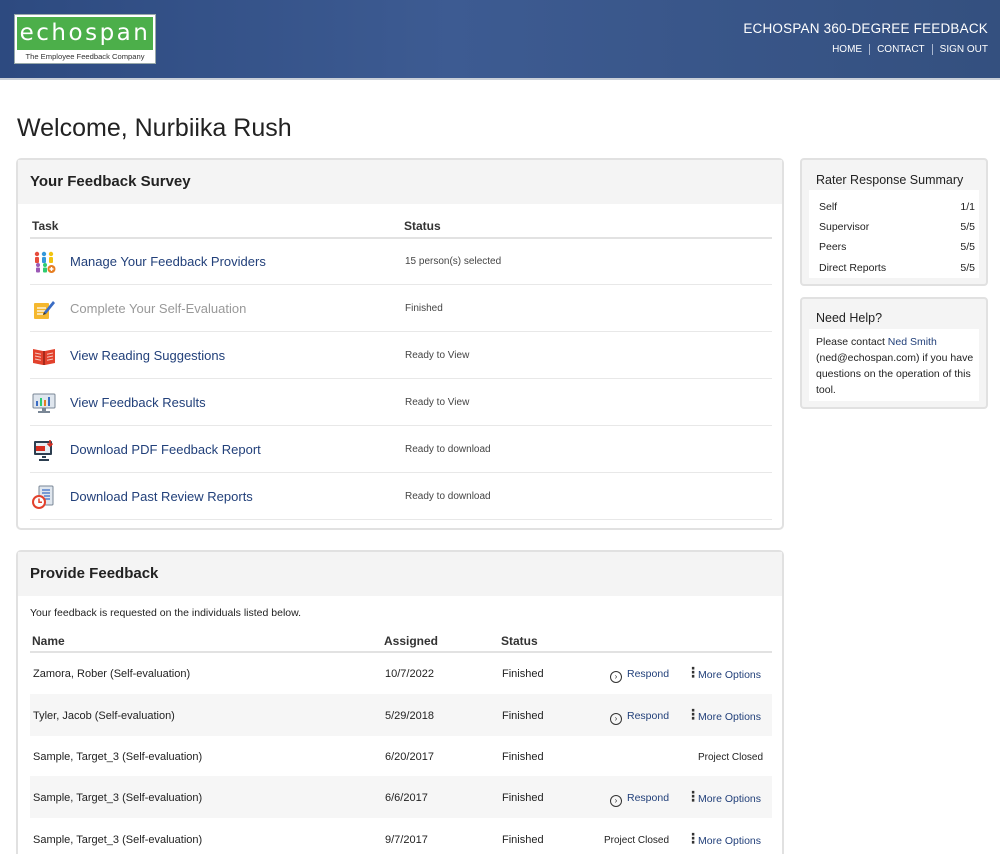  What do you see at coordinates (43, 497) in the screenshot?
I see `clock-document-icon` at bounding box center [43, 497].